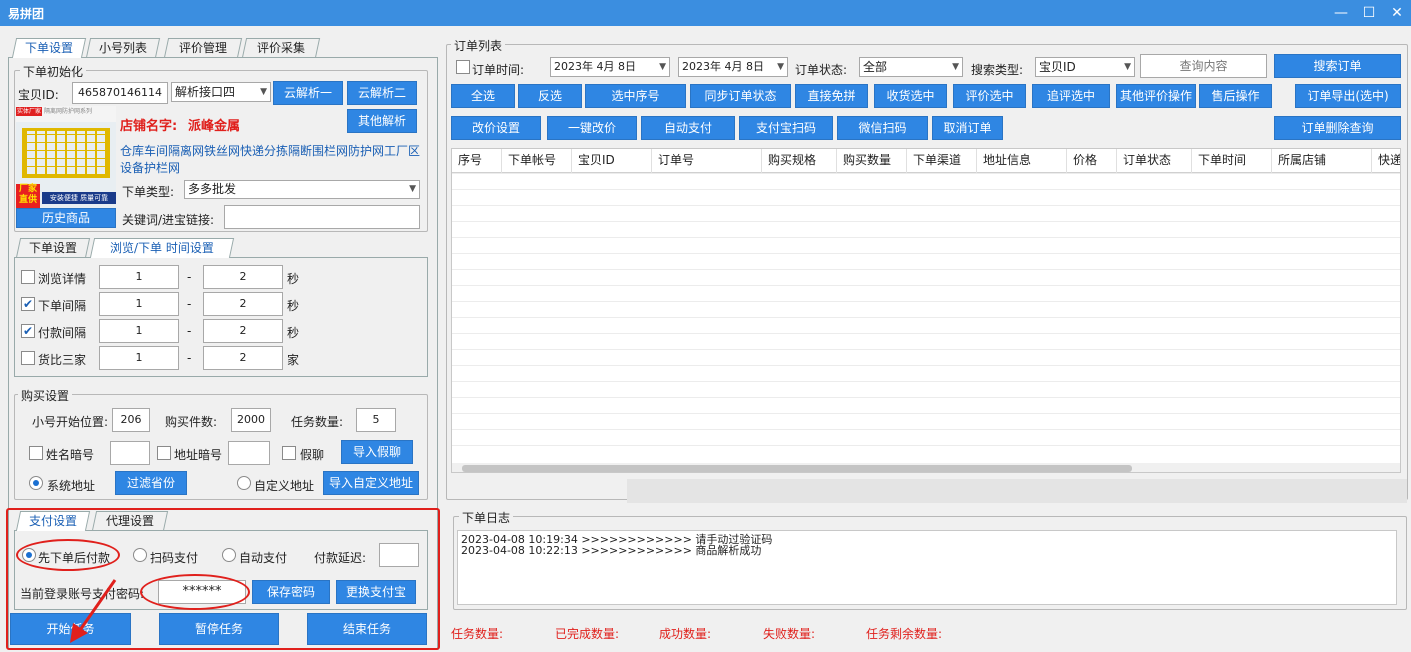 This screenshot has width=1411, height=652. What do you see at coordinates (1232, 161) in the screenshot?
I see `column-header: 下单时间` at bounding box center [1232, 161].